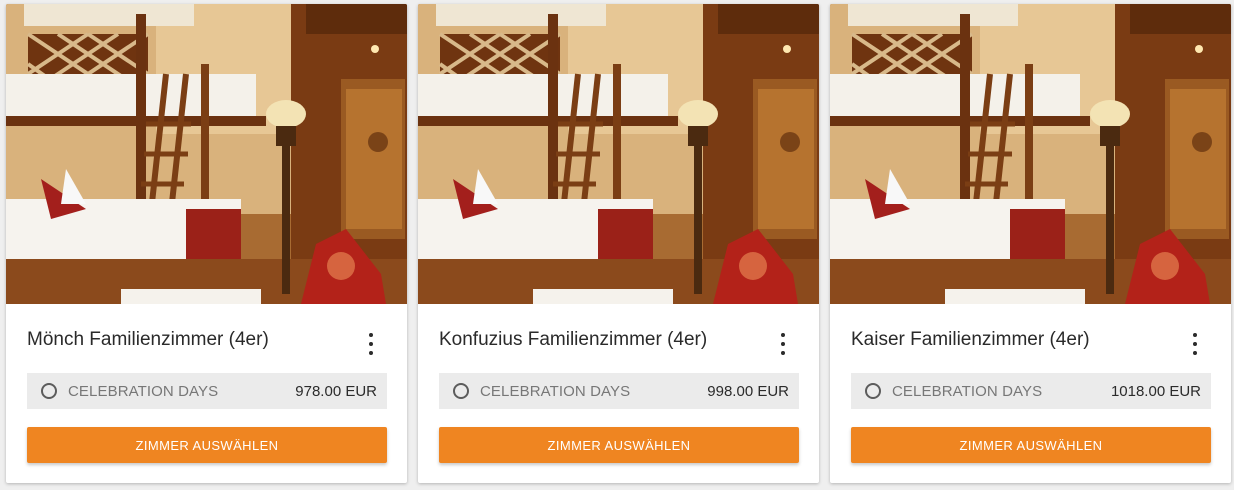 The width and height of the screenshot is (1234, 490). I want to click on room-title: Kaiser Familienzimmer (4er), so click(970, 339).